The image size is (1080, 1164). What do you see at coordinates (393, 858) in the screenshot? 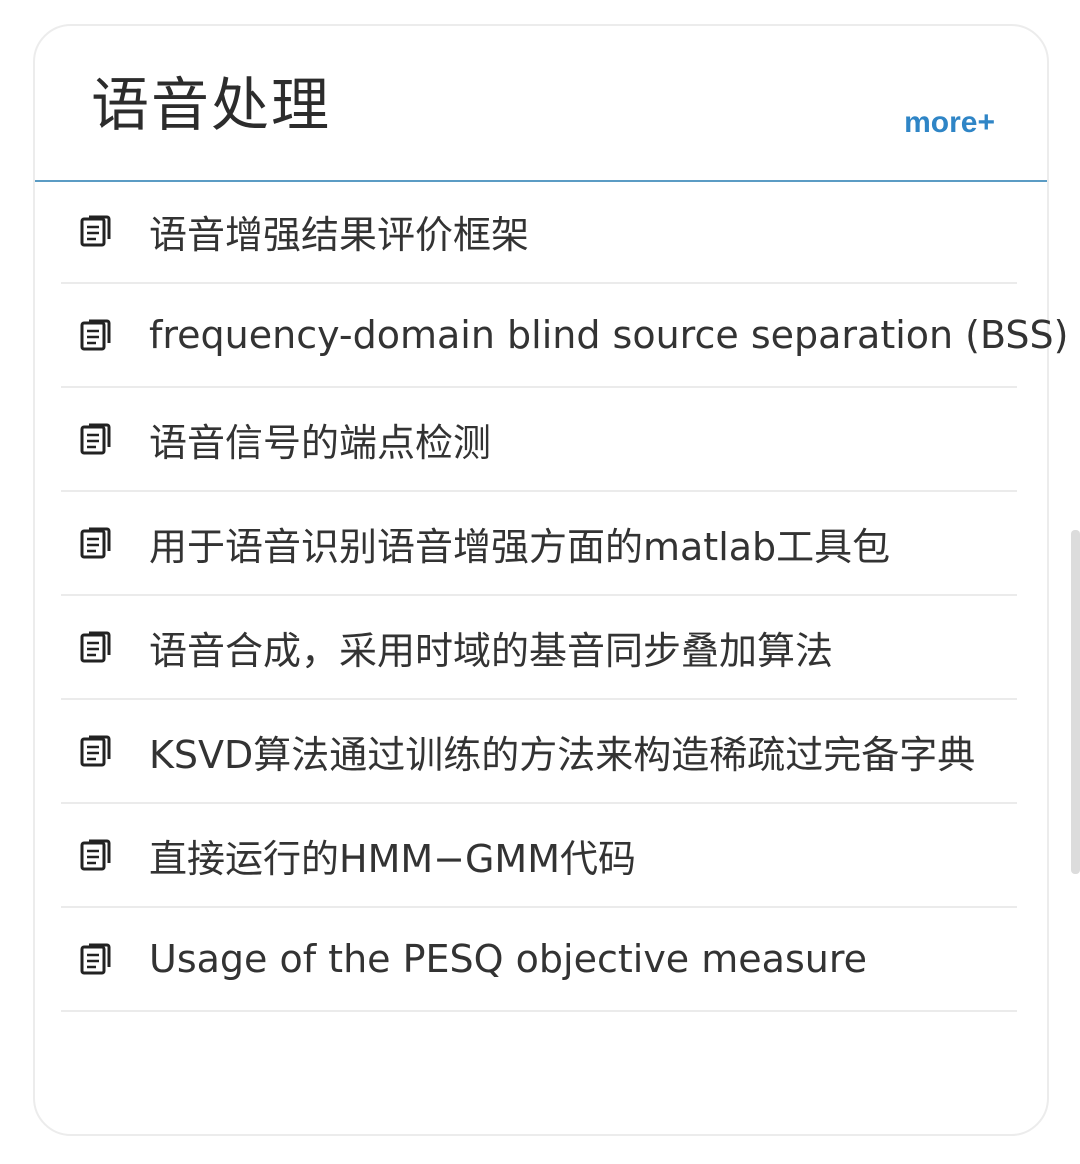
I see `list-item-label: 直接运行的HMM−GMM代码` at bounding box center [393, 858].